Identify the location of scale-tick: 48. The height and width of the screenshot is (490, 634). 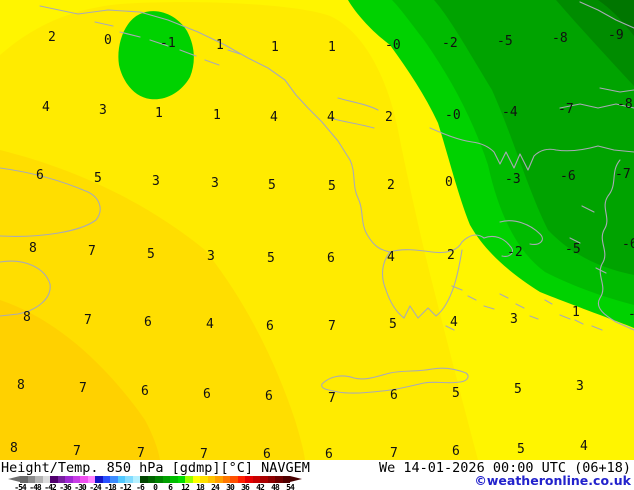
(275, 486).